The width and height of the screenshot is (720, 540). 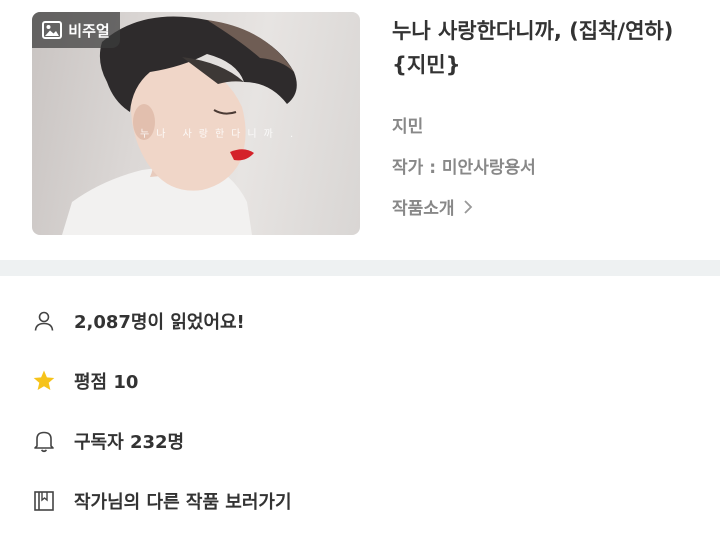 What do you see at coordinates (44, 501) in the screenshot?
I see `book-icon` at bounding box center [44, 501].